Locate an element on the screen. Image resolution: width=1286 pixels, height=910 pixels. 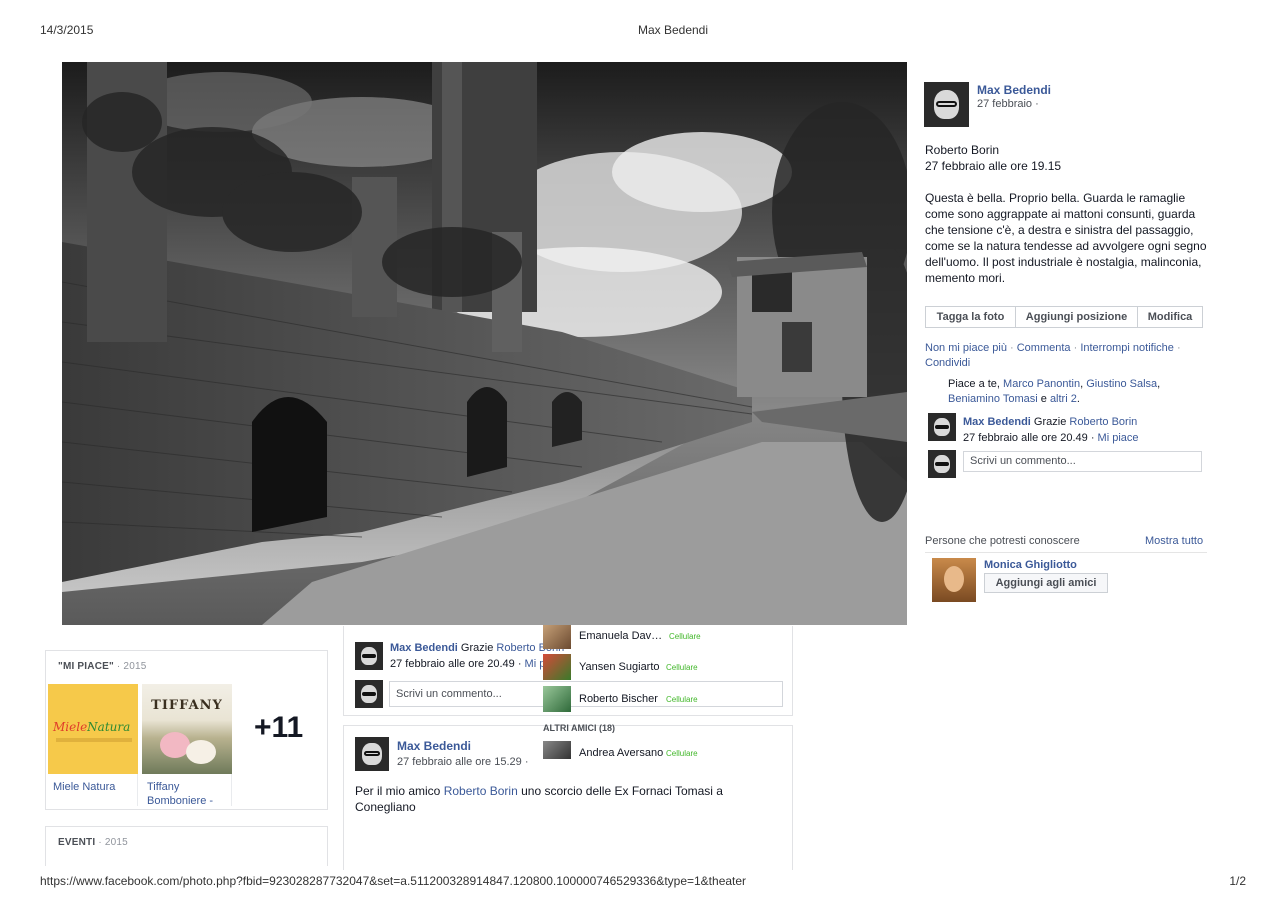
pymk-show-all-link: Mostra tutto is located at coordinates (1174, 541).